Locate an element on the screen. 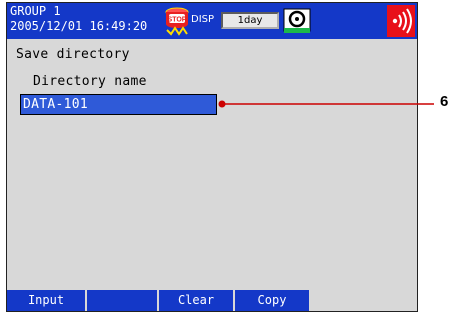 The height and width of the screenshot is (316, 462). stop-icon: STOP is located at coordinates (177, 21).